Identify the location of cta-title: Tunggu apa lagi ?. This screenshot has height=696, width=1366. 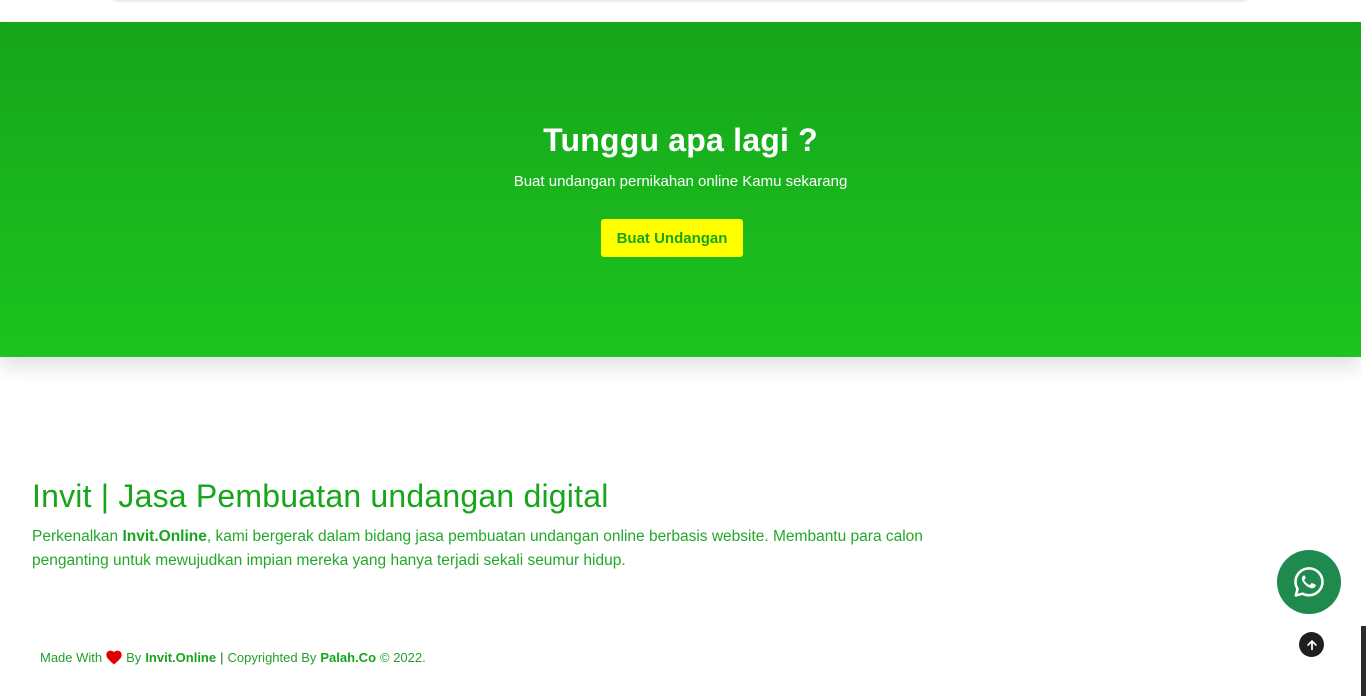
(680, 140).